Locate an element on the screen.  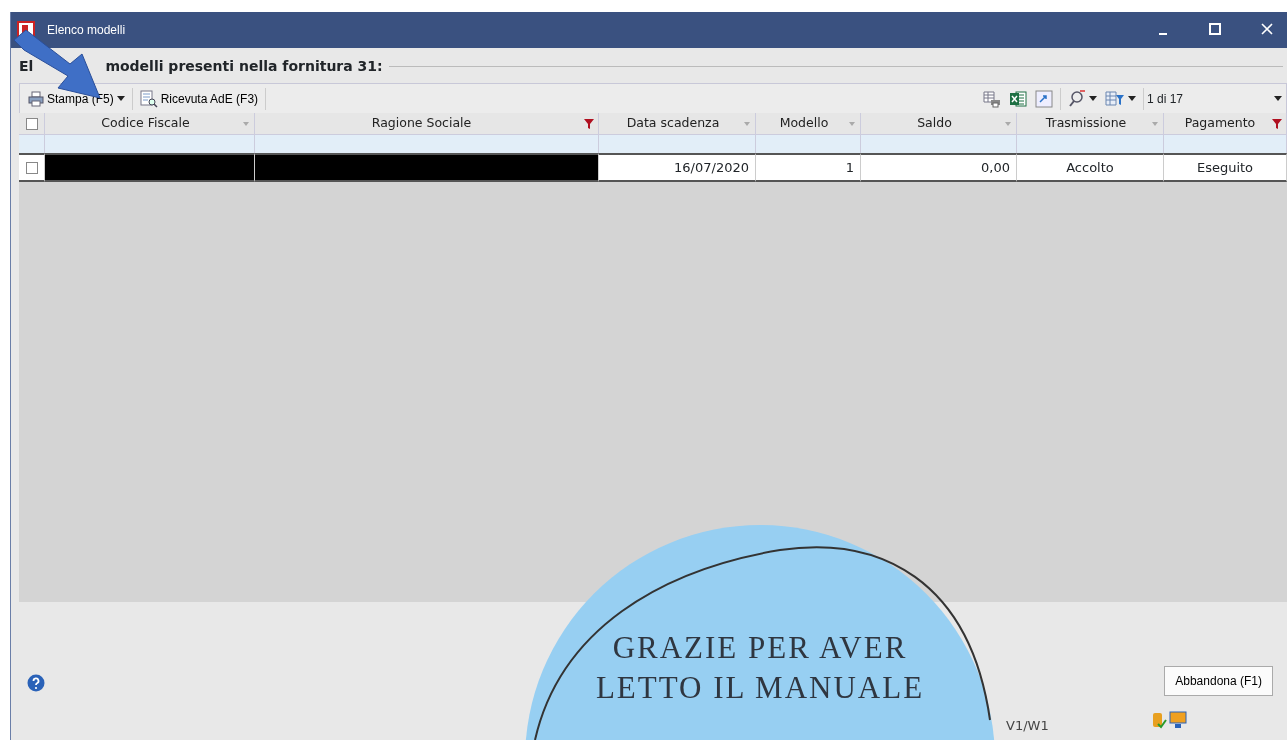
minimize-icon is located at coordinates (1163, 33).